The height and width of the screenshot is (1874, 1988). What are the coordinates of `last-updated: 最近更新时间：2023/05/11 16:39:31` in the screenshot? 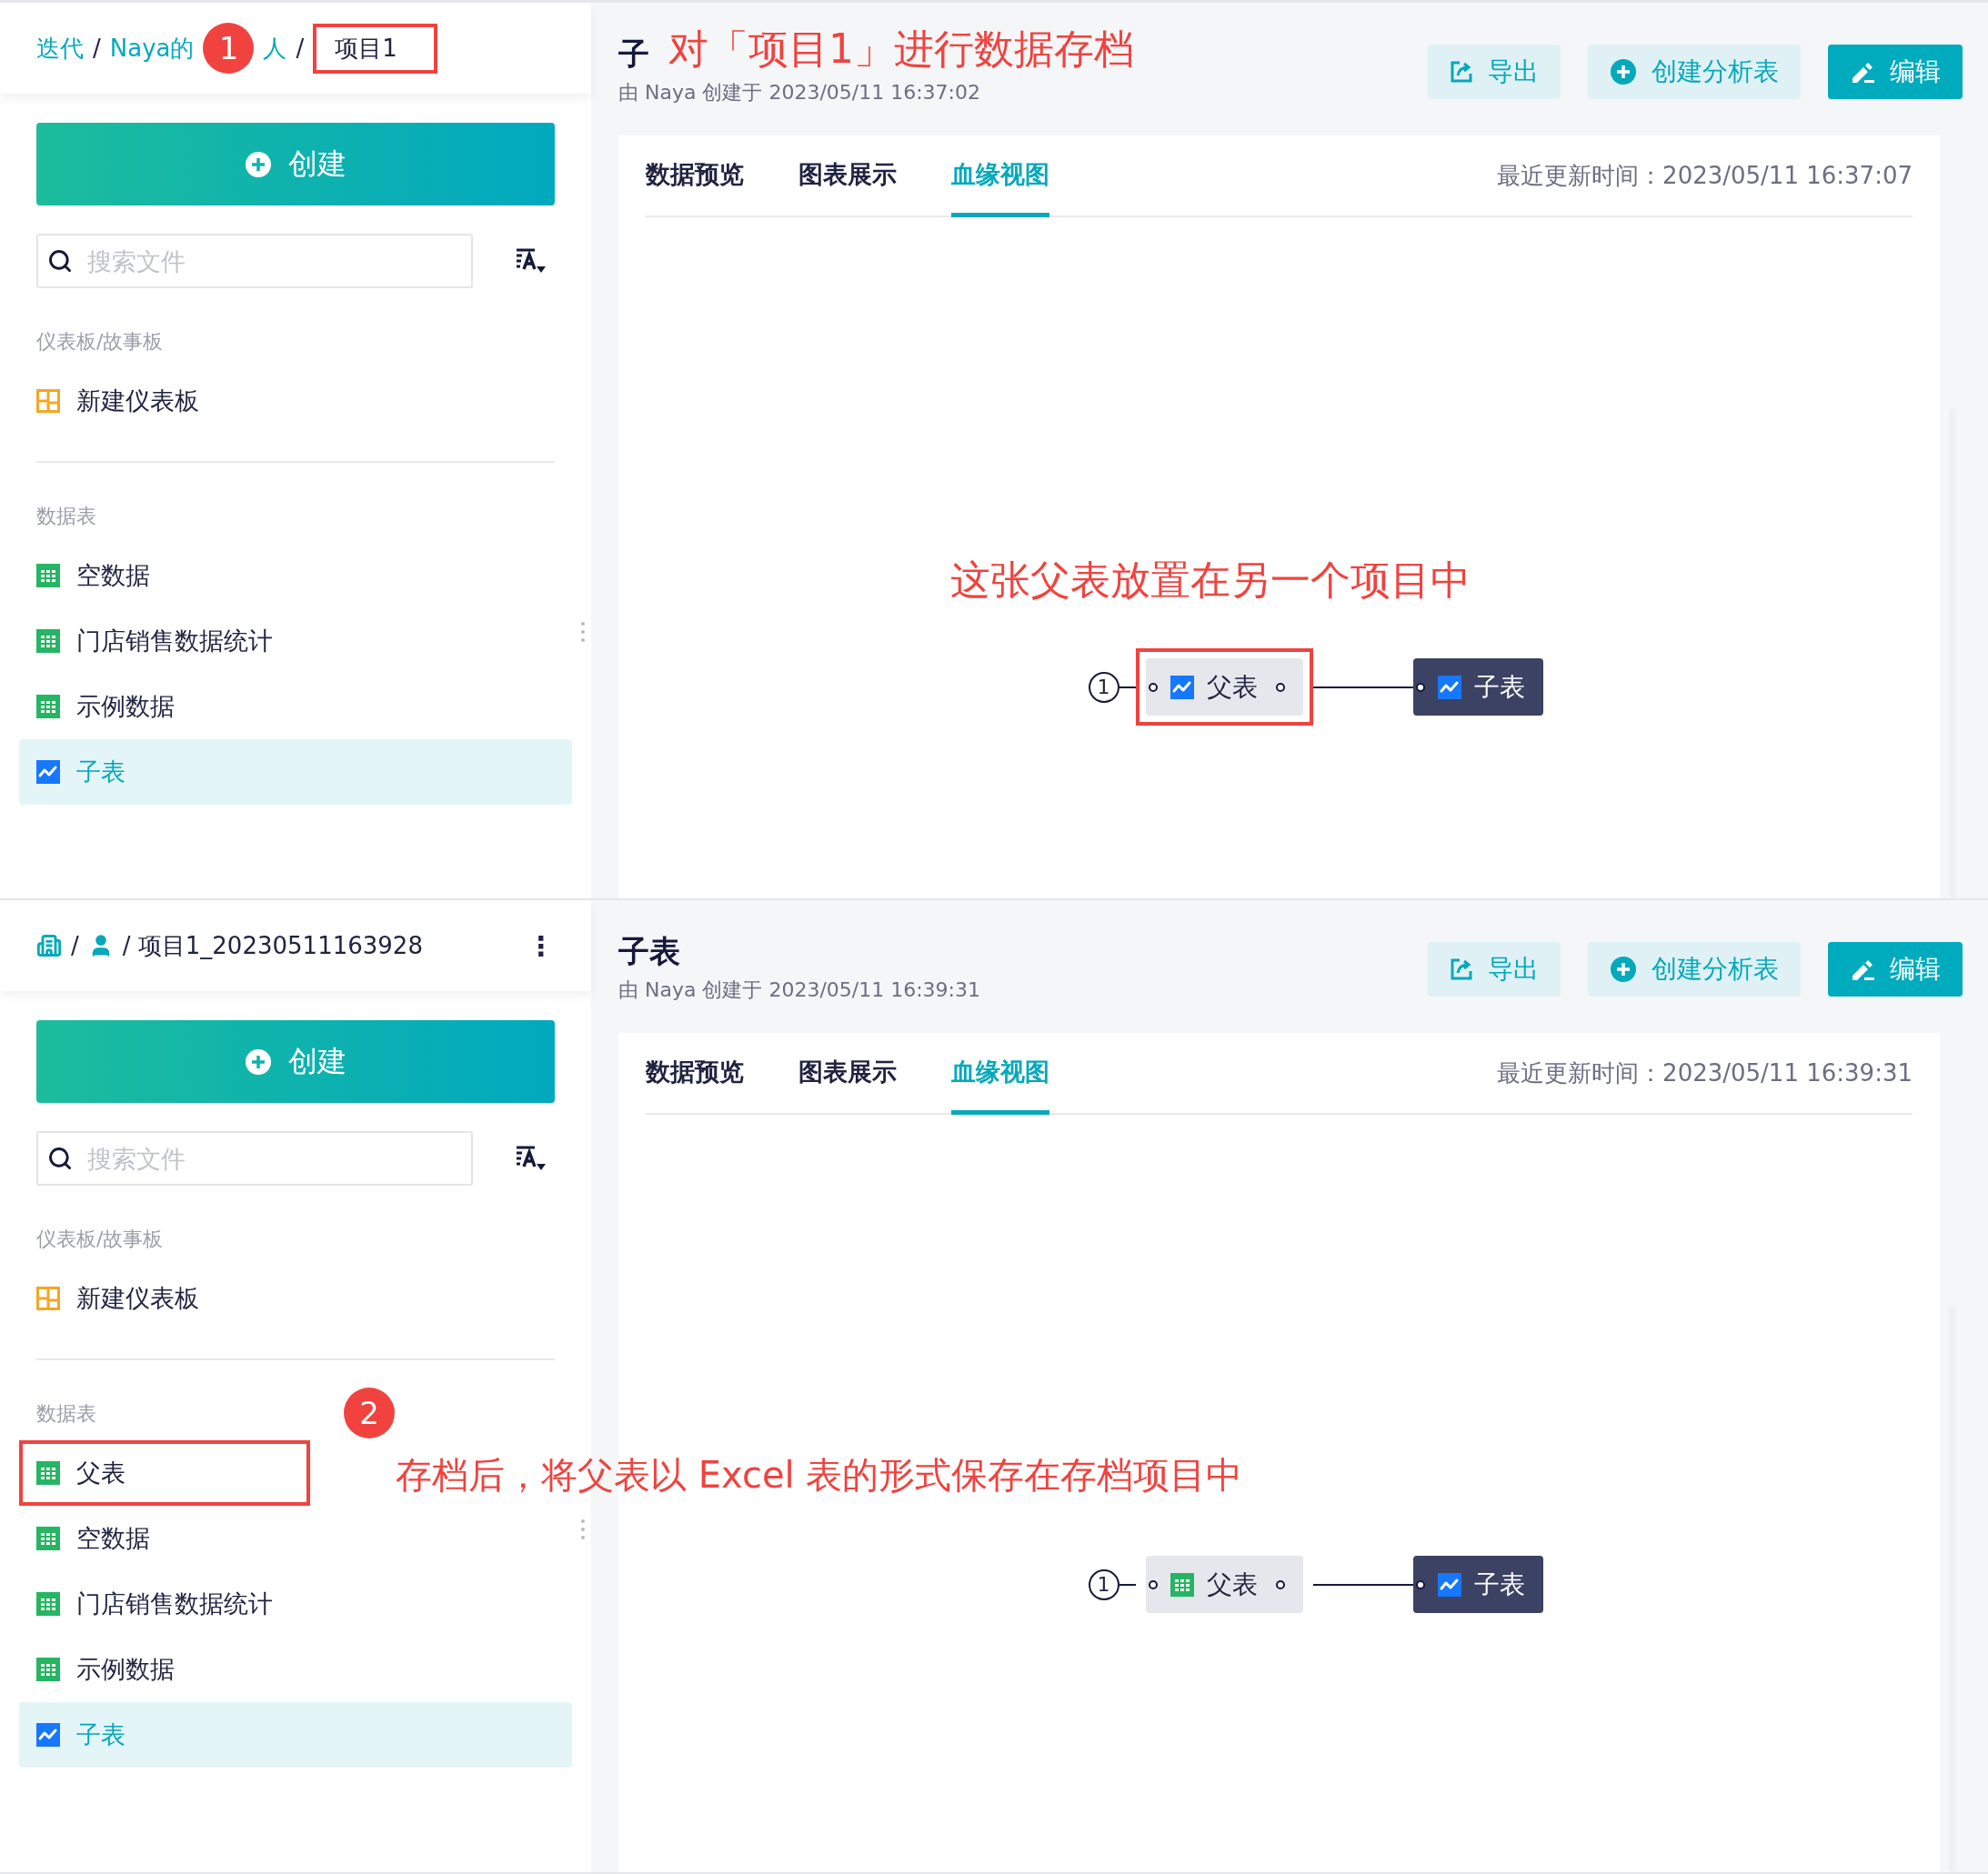 It's located at (1705, 1072).